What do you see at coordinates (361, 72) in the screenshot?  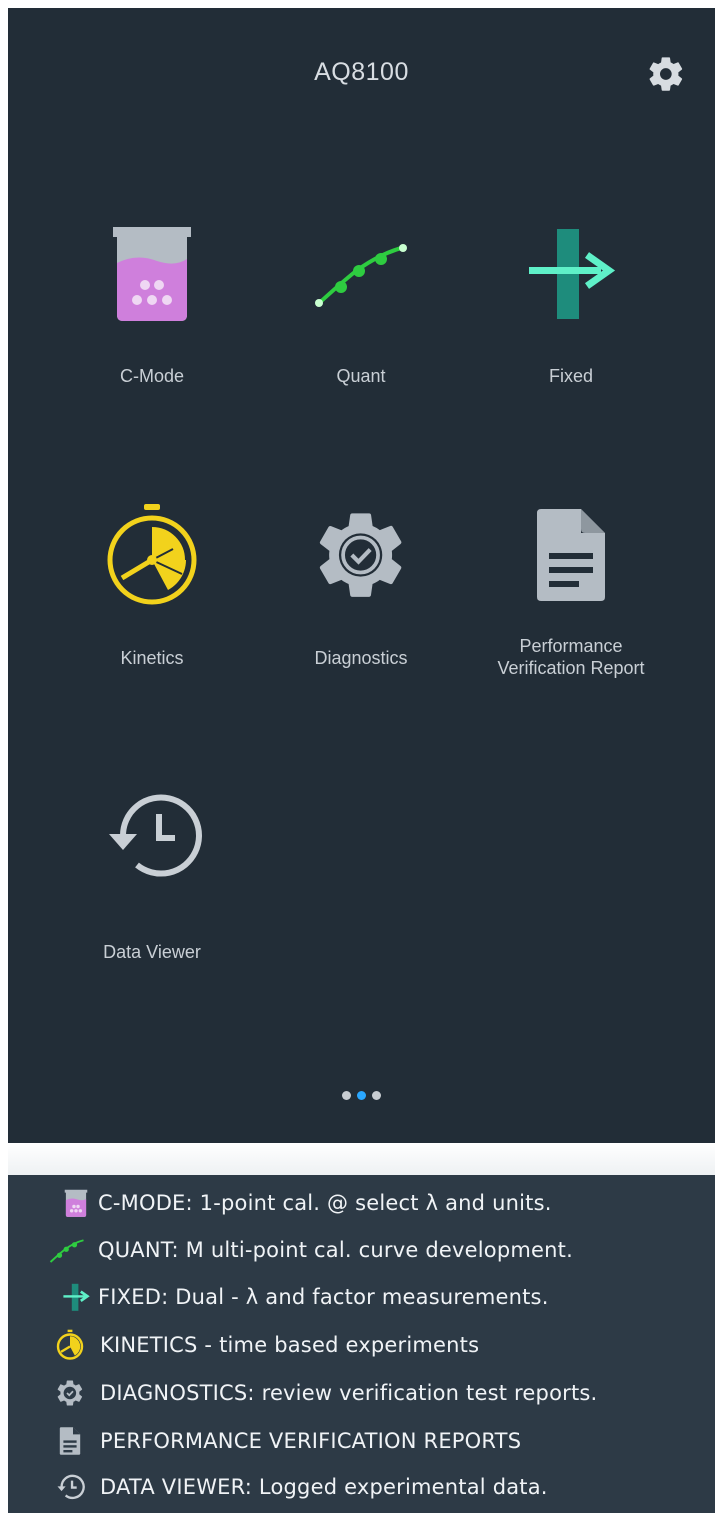 I see `app-title: AQ8100` at bounding box center [361, 72].